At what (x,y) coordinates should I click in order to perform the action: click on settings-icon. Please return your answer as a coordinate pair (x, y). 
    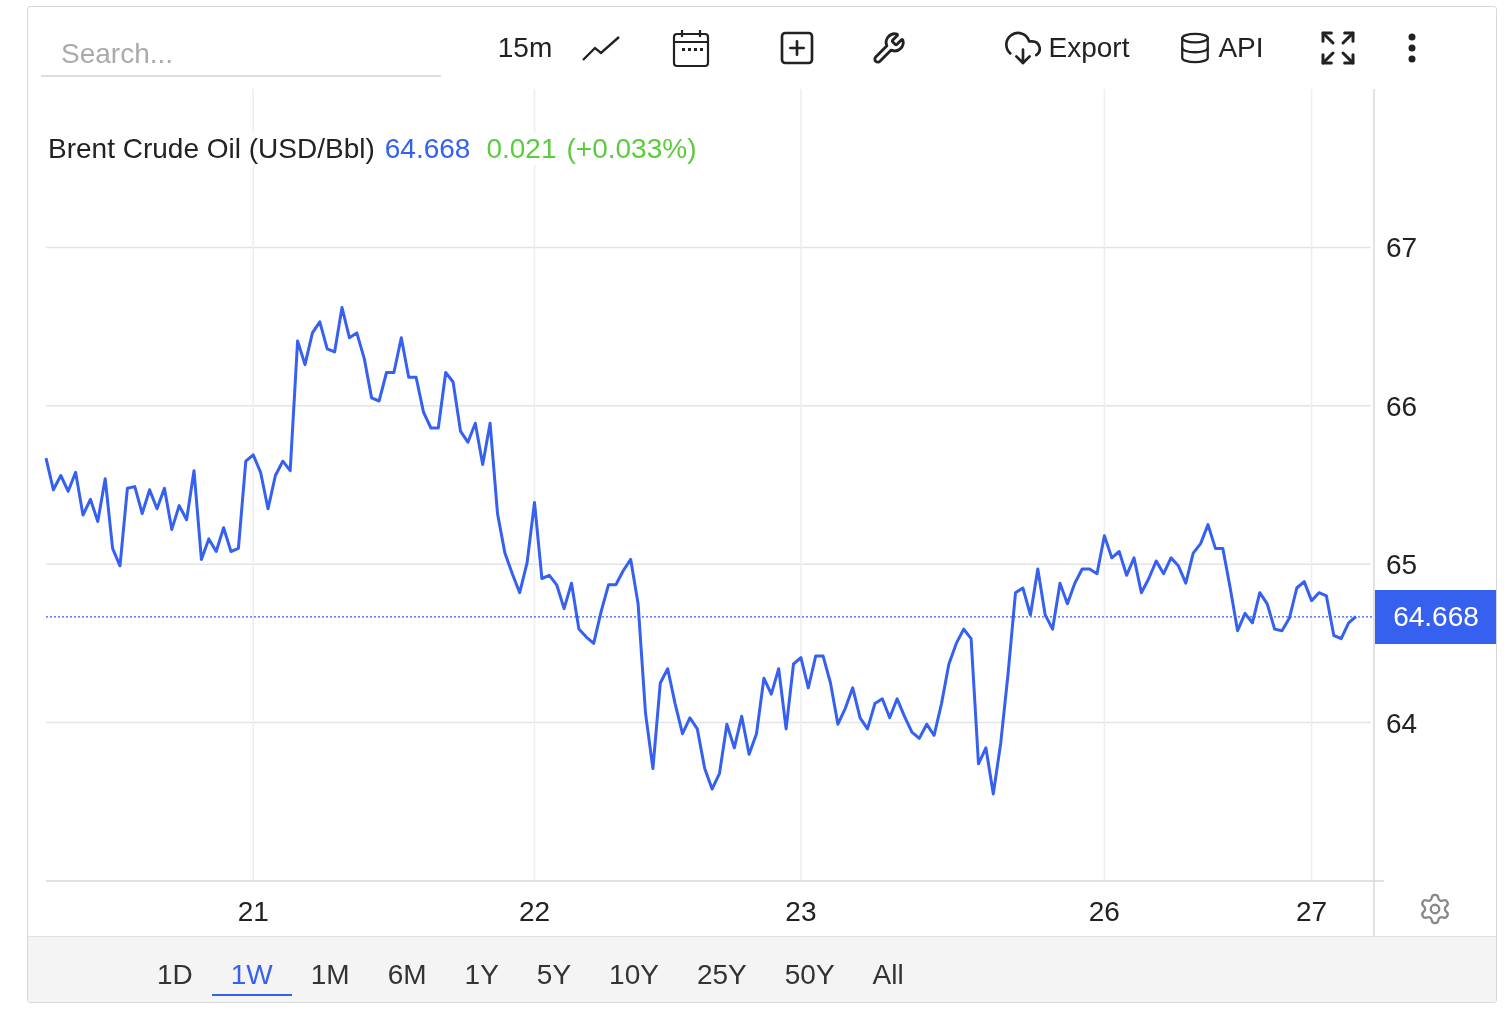
    Looking at the image, I should click on (1435, 909).